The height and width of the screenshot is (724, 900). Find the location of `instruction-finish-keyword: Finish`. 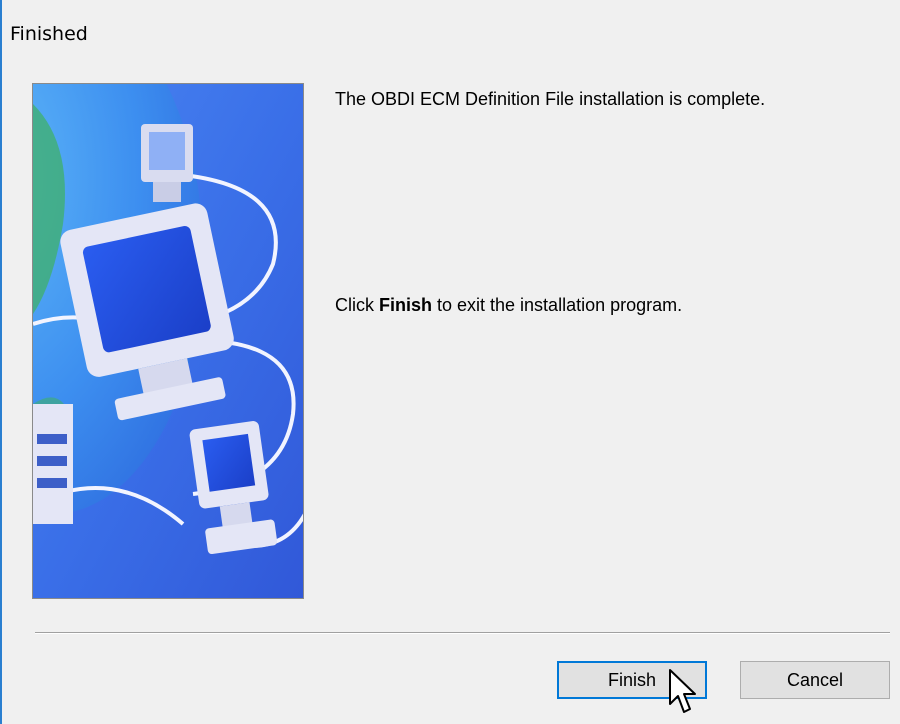

instruction-finish-keyword: Finish is located at coordinates (405, 305).